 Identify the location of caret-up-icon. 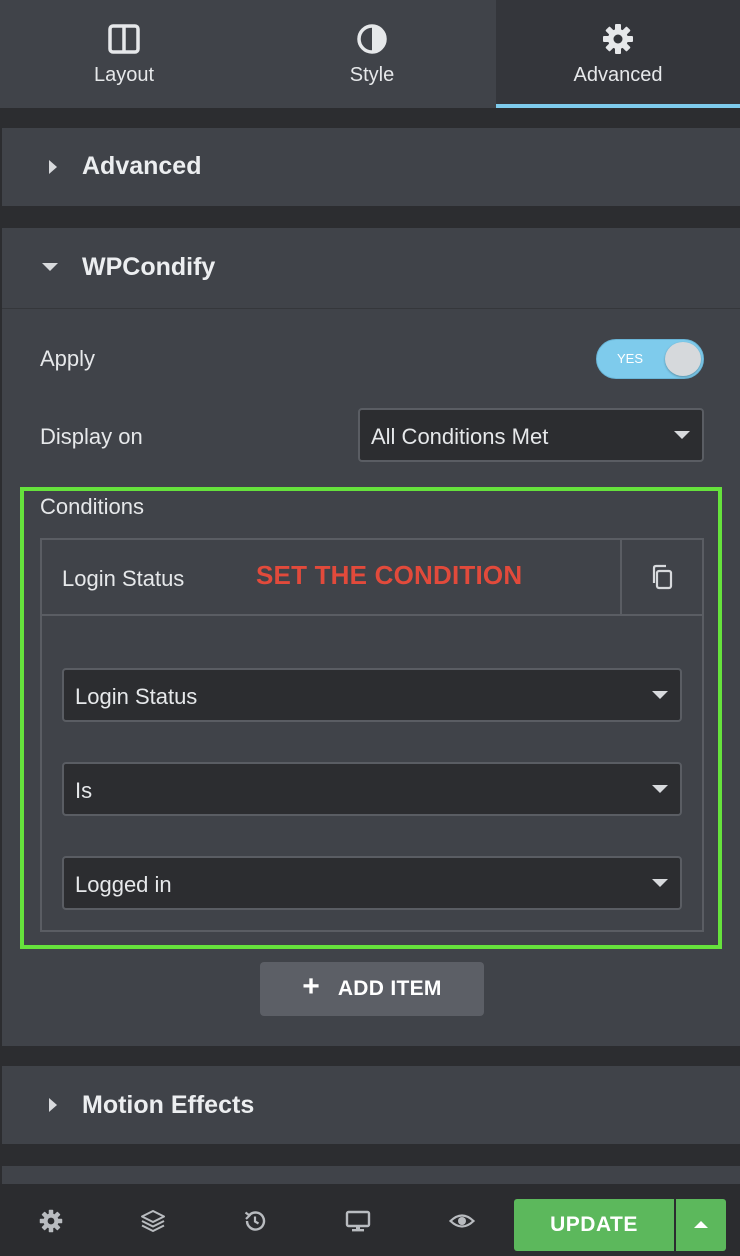
(701, 1225).